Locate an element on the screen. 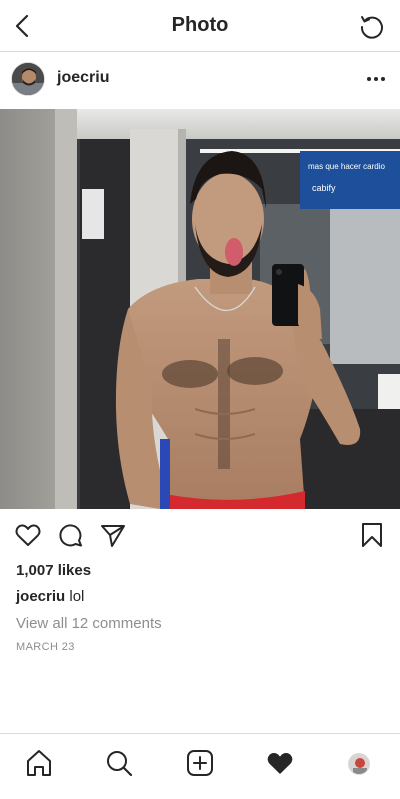 The image size is (400, 799). post-header: joecriu is located at coordinates (200, 80).